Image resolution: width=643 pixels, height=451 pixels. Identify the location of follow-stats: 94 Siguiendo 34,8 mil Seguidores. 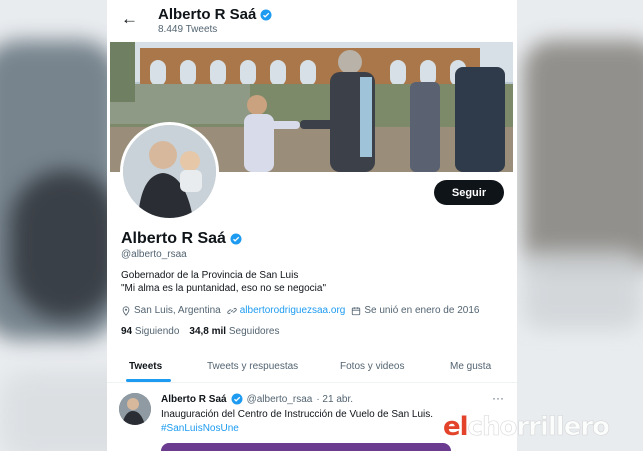
(200, 331).